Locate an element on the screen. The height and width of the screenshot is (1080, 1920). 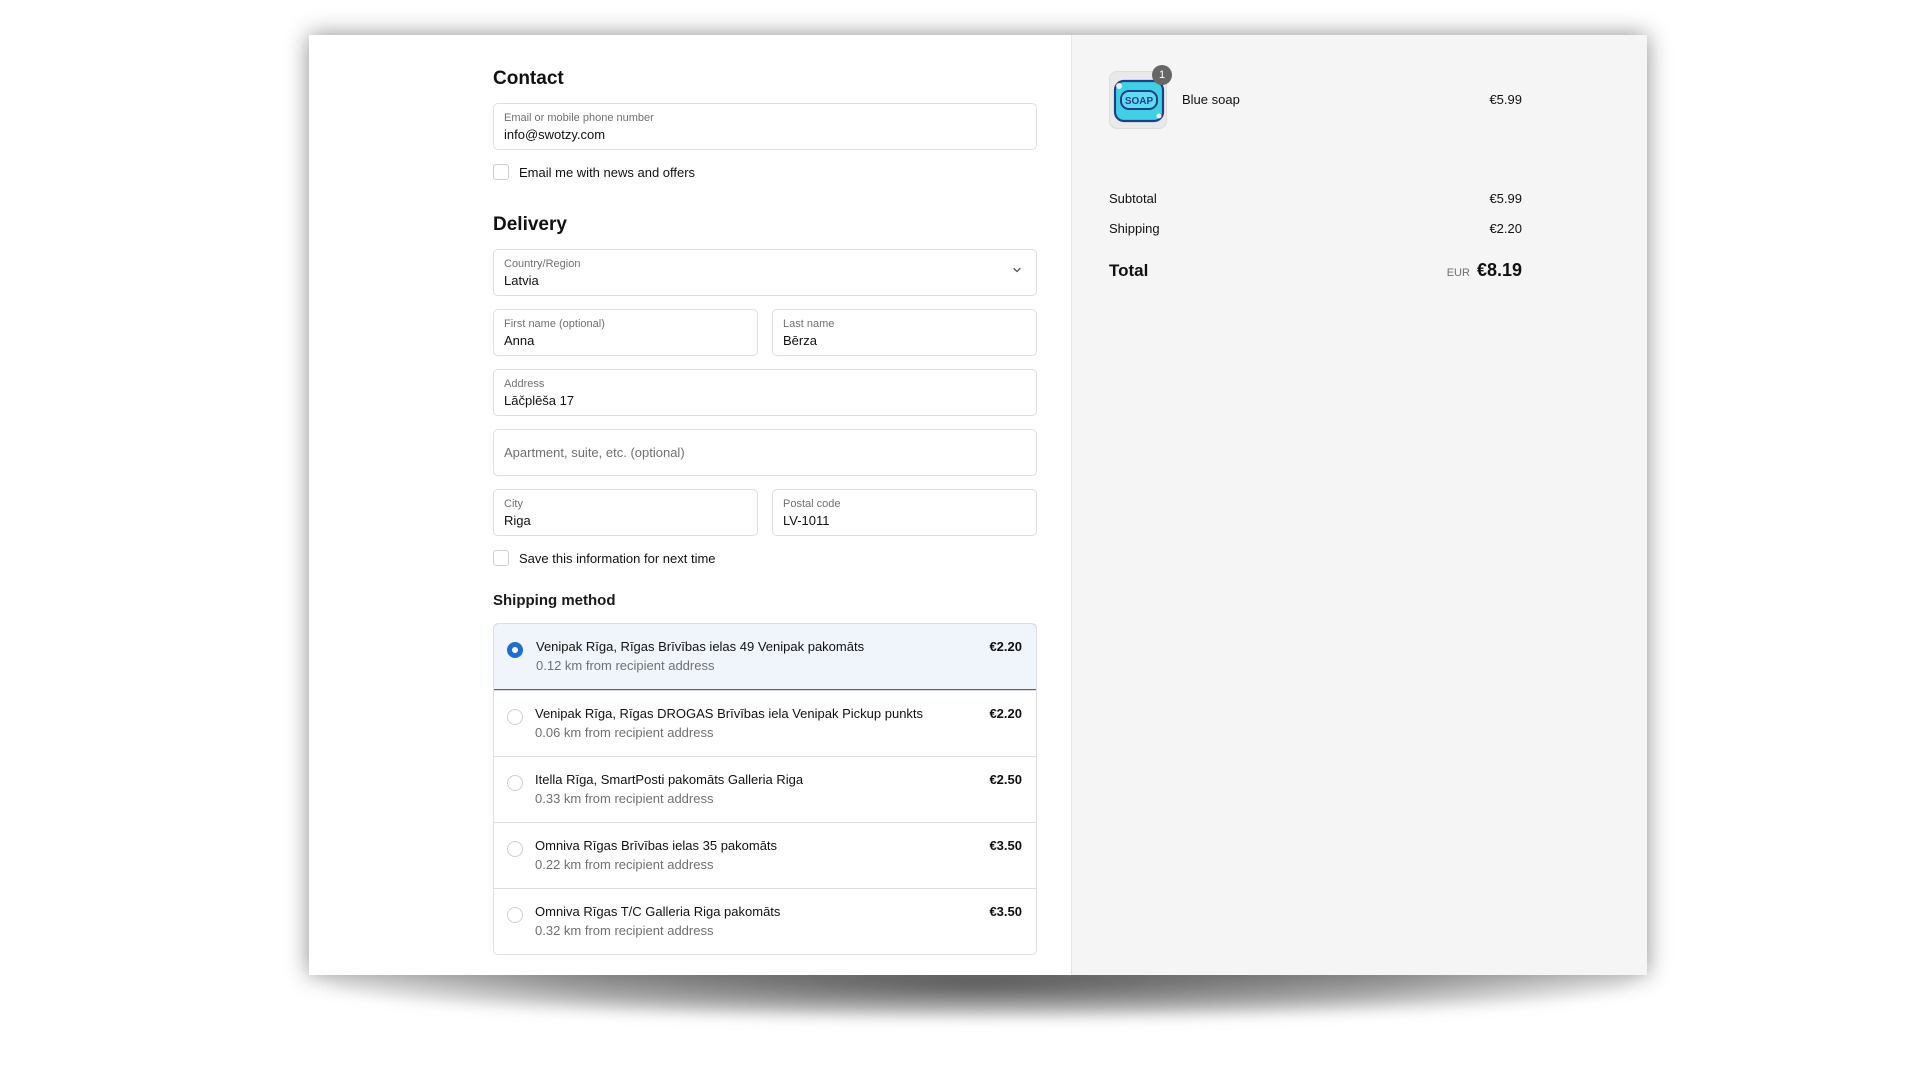
shipping-cost-label: Shipping is located at coordinates (1134, 228).